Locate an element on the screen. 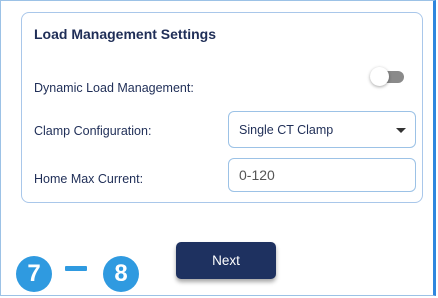 The height and width of the screenshot is (298, 438). next-button: Next is located at coordinates (226, 260).